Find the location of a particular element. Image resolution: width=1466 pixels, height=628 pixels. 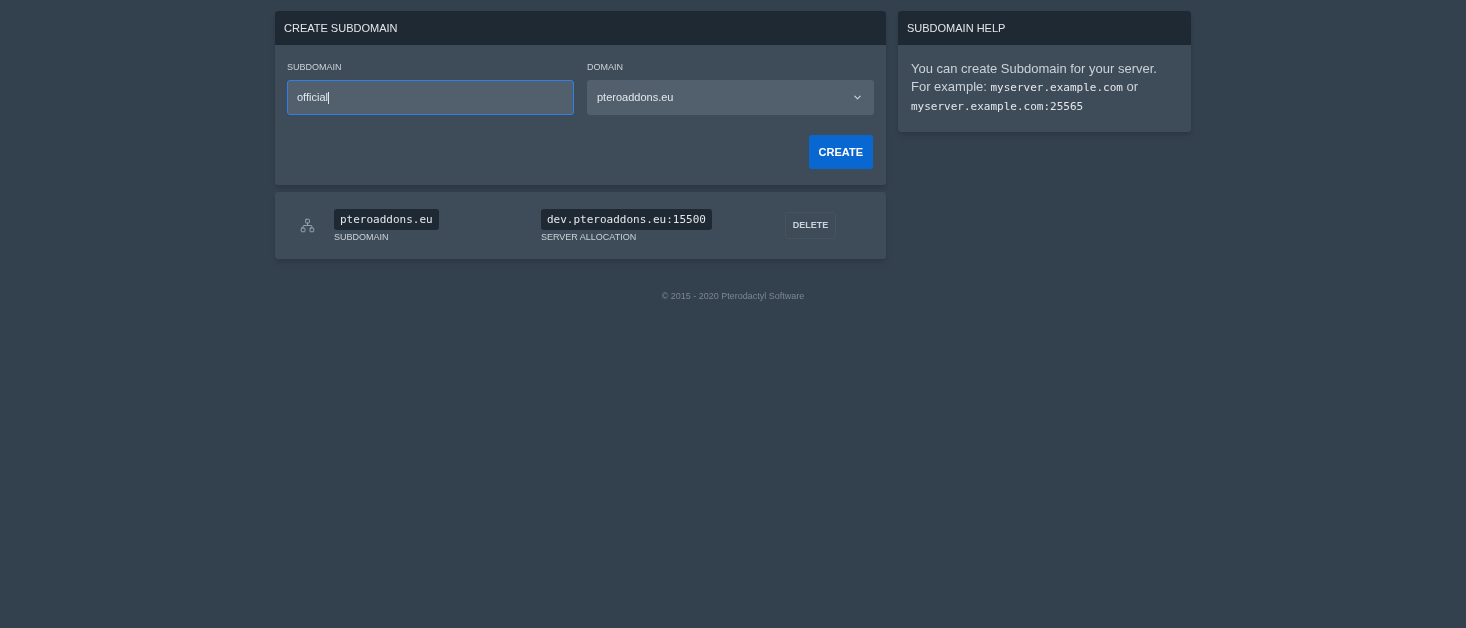

subdomain-value: pteroaddons.eu is located at coordinates (386, 219).